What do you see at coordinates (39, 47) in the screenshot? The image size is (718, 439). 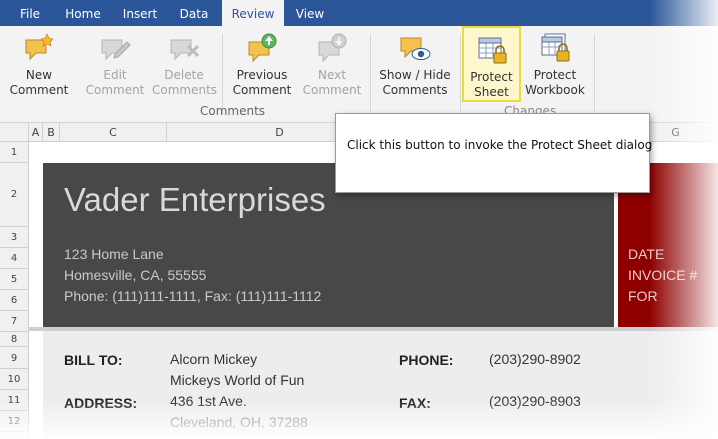 I see `new-comment-icon` at bounding box center [39, 47].